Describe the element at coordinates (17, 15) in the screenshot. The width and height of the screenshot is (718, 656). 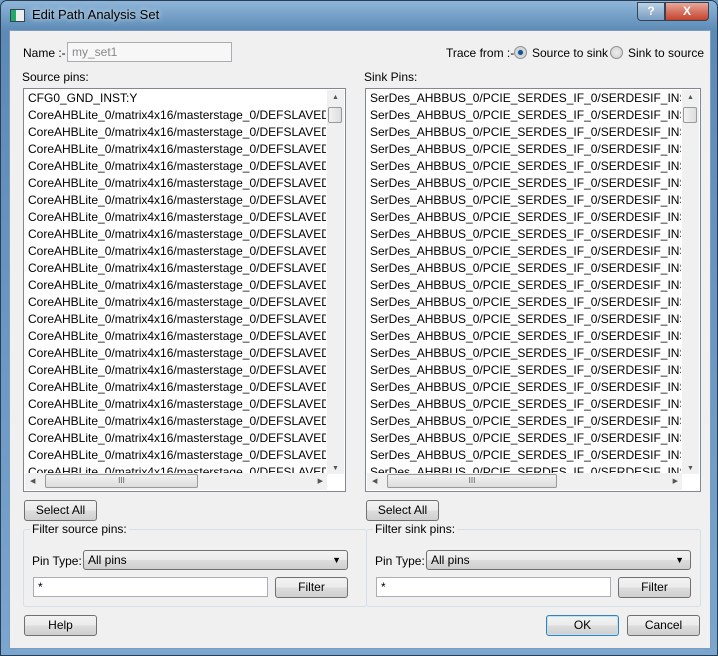
I see `app-icon` at that location.